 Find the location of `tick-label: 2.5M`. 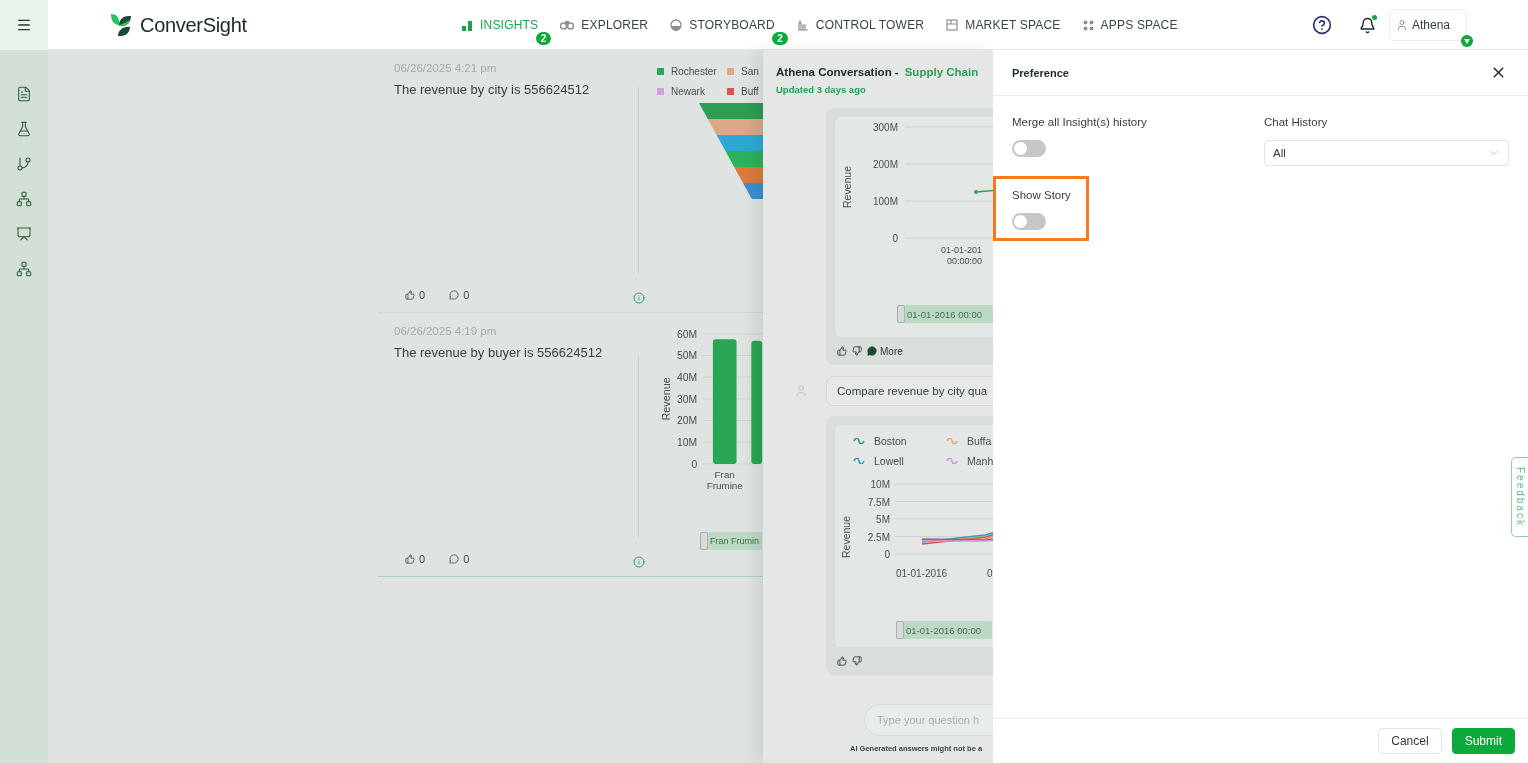

tick-label: 2.5M is located at coordinates (878, 537).